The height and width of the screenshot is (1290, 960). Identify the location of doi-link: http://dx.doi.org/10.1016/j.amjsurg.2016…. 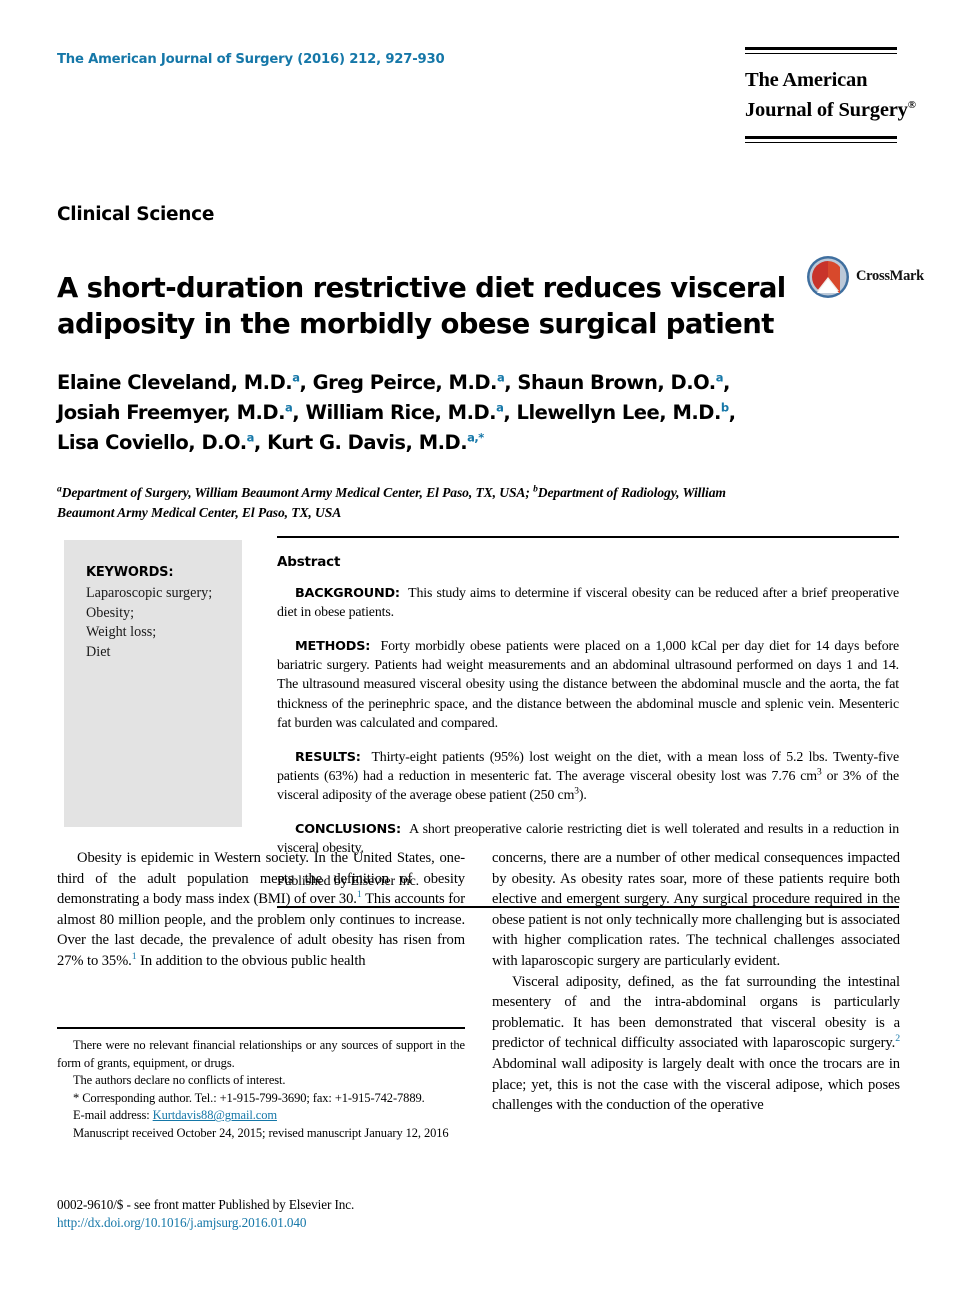
(307, 1223).